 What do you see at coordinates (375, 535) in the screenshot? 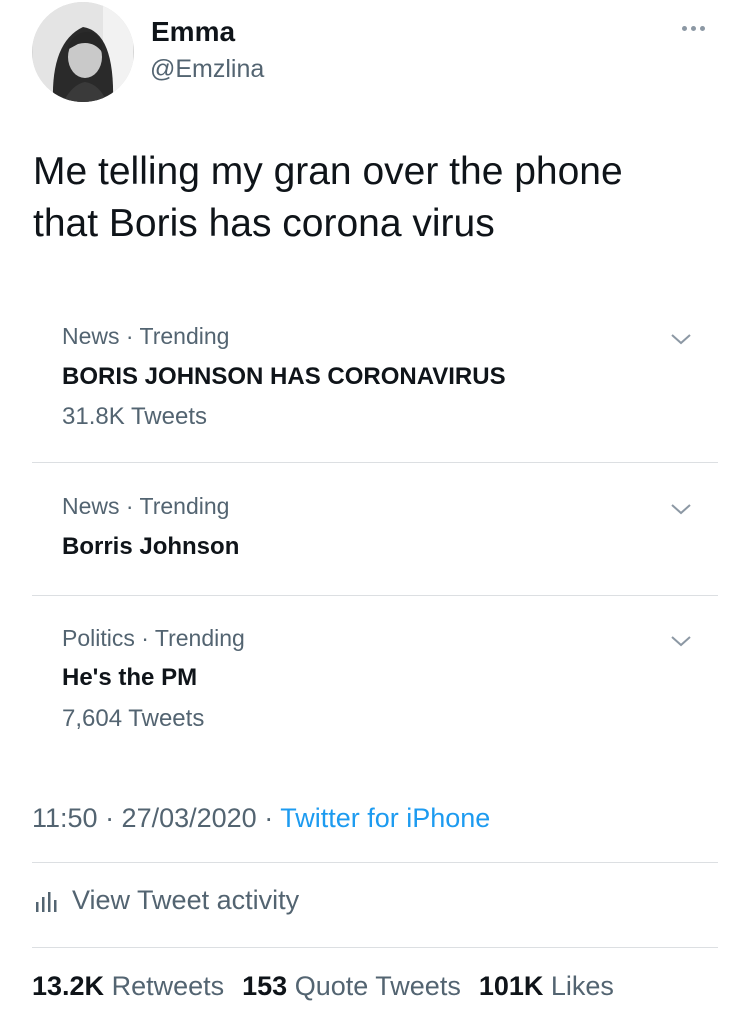
I see `trend-card: News · Trending Borris Johnson` at bounding box center [375, 535].